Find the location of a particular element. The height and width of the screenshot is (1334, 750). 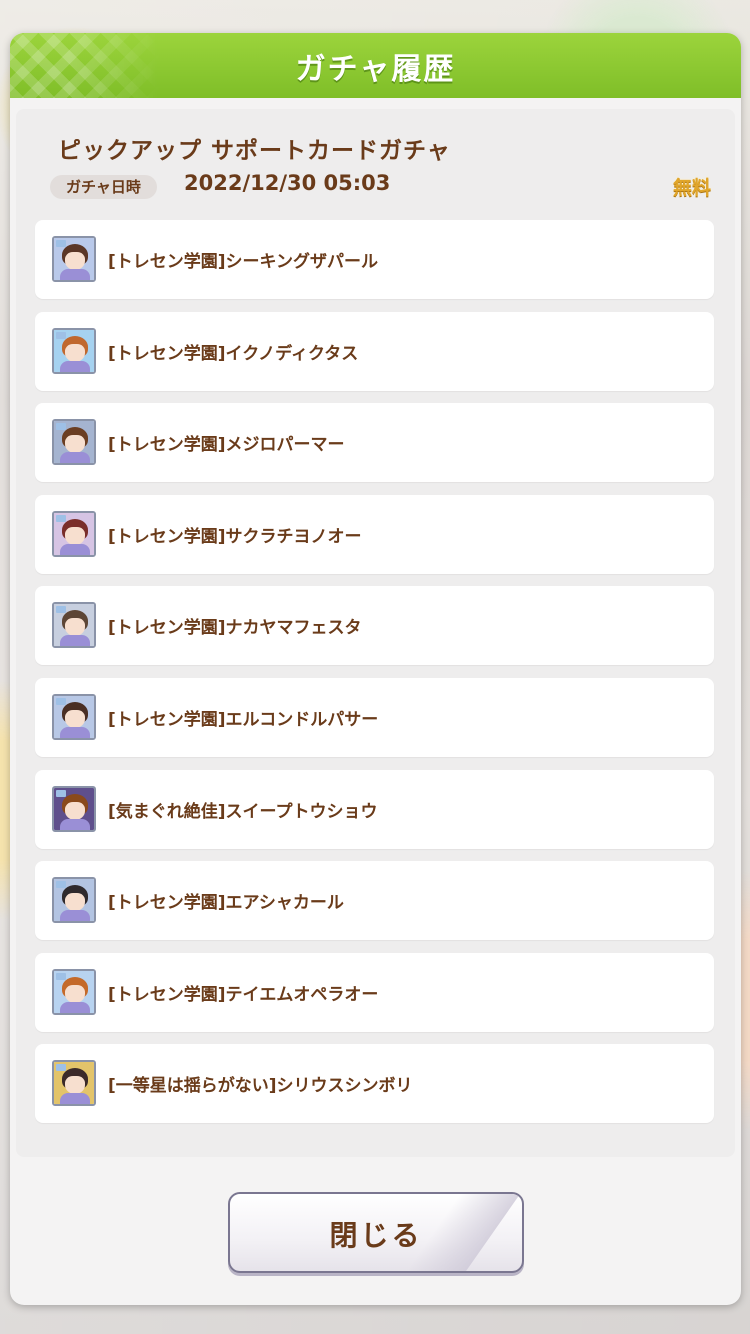

list-item: [トレセン学園]シーキングザパール is located at coordinates (374, 259).